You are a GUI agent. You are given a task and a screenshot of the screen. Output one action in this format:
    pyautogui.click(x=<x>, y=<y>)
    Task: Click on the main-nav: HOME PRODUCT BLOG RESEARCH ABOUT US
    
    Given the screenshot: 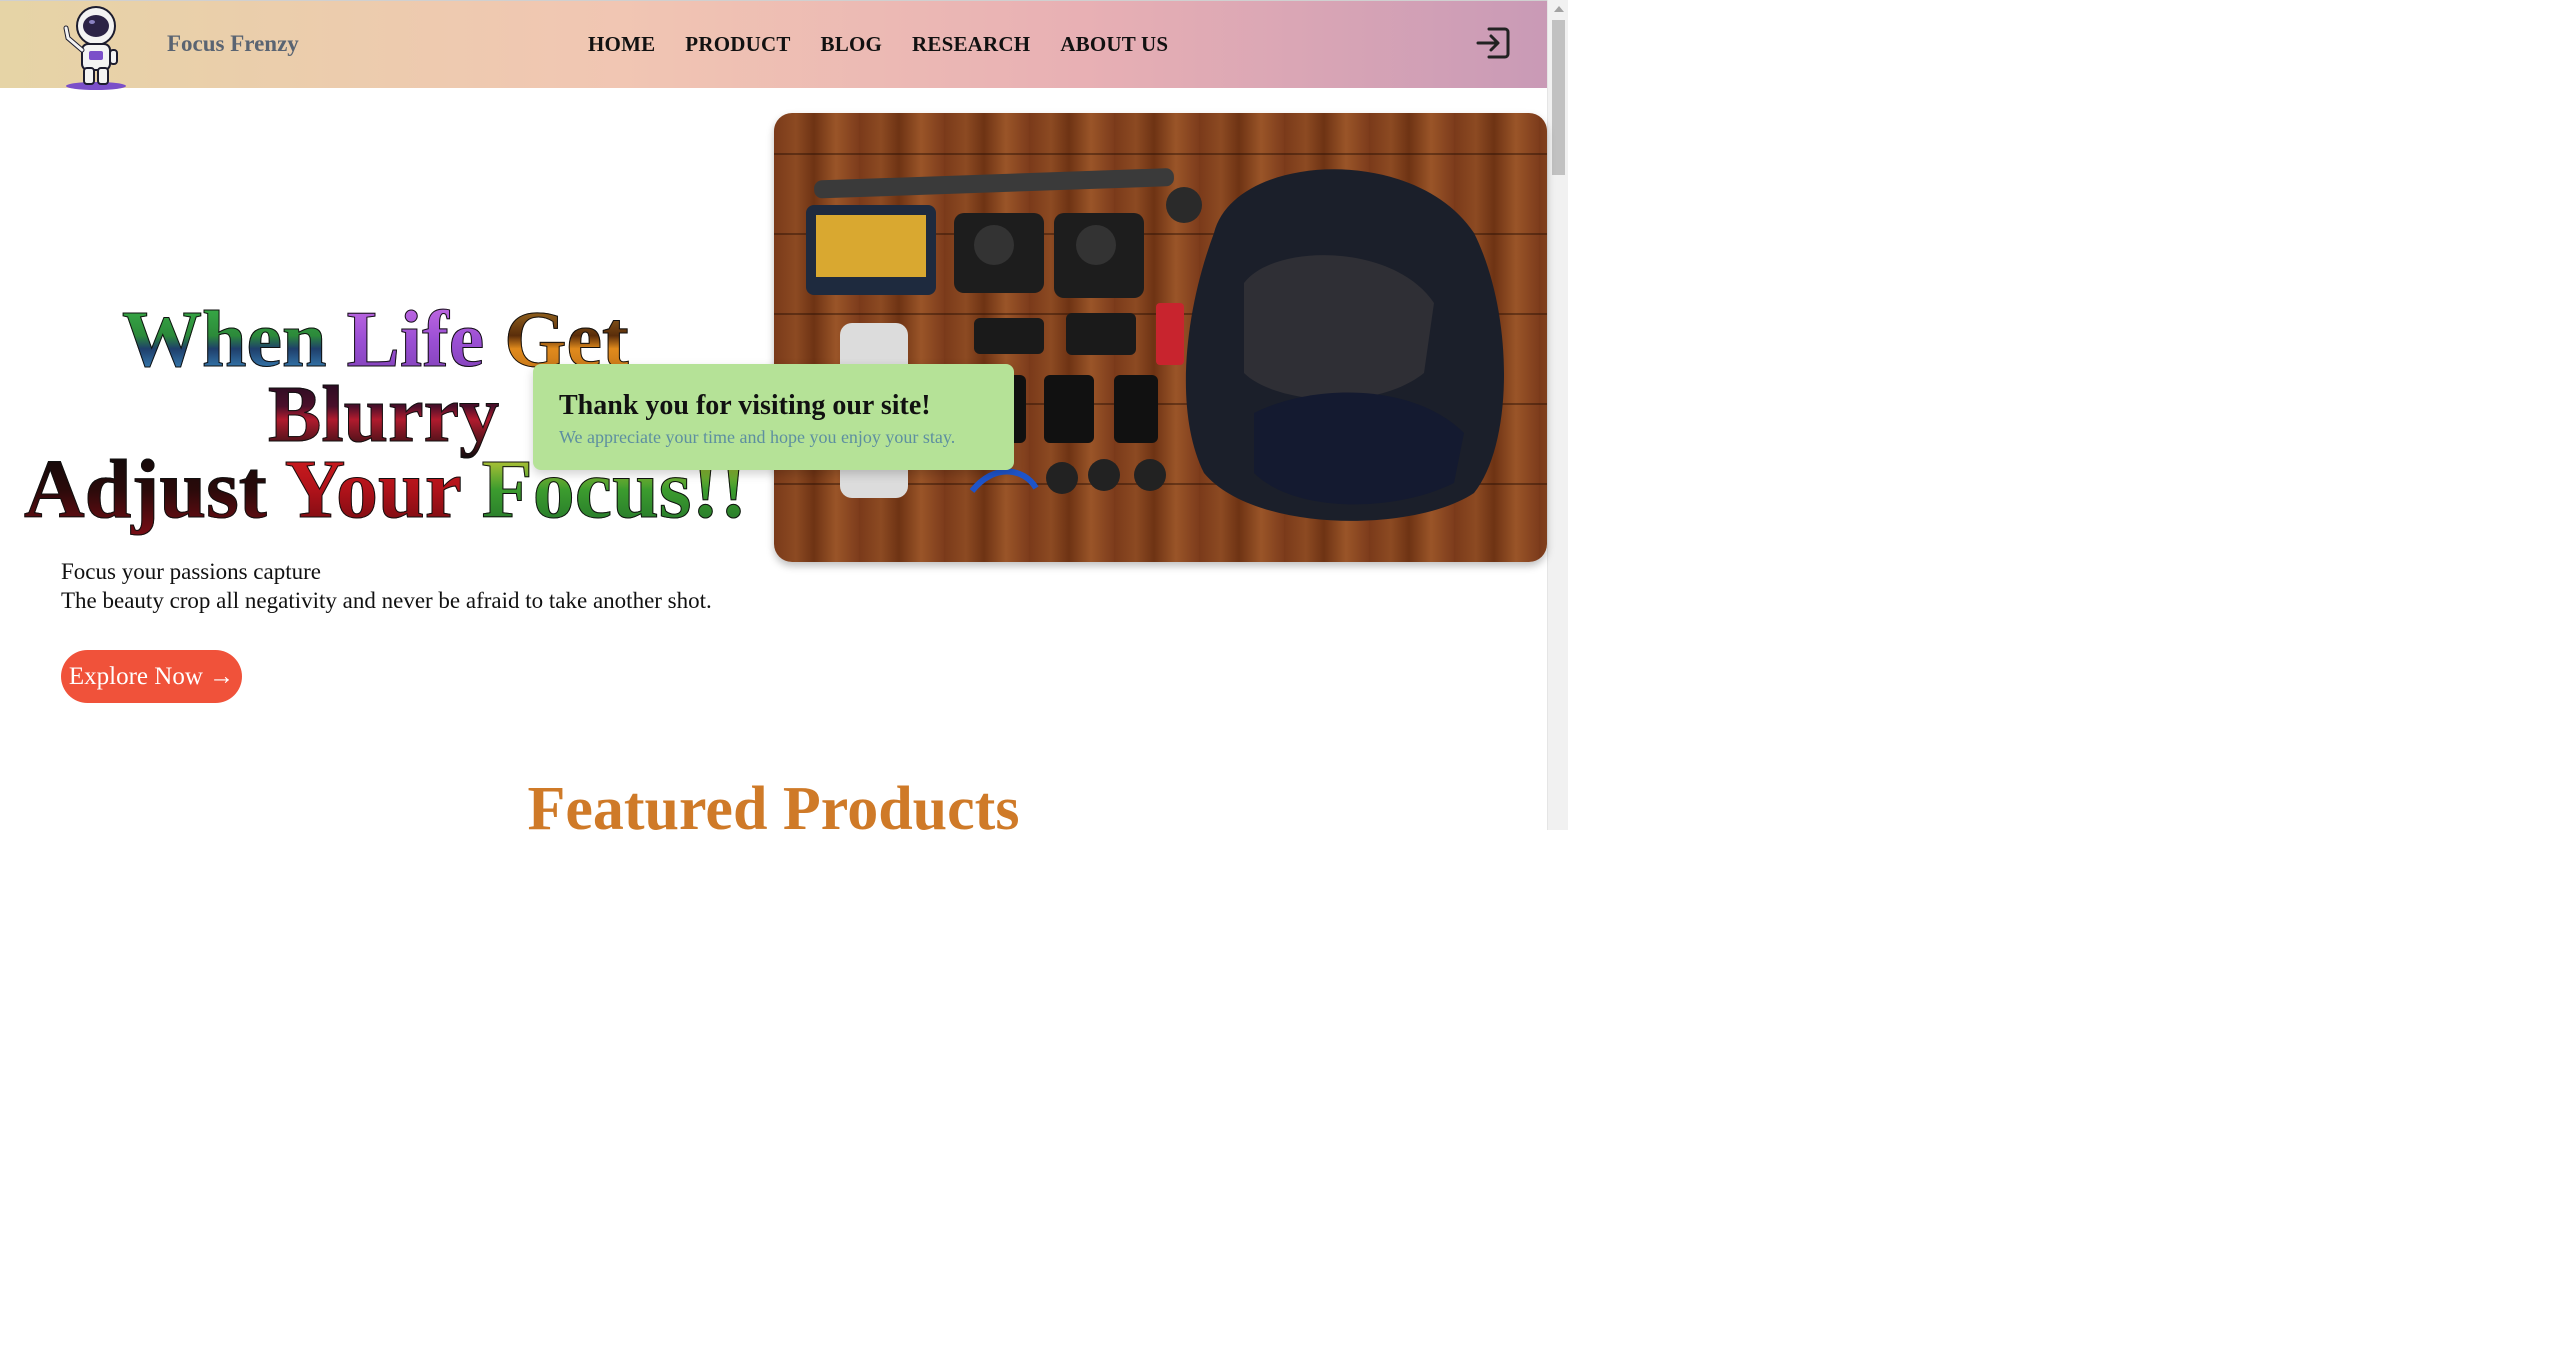 What is the action you would take?
    pyautogui.click(x=893, y=44)
    